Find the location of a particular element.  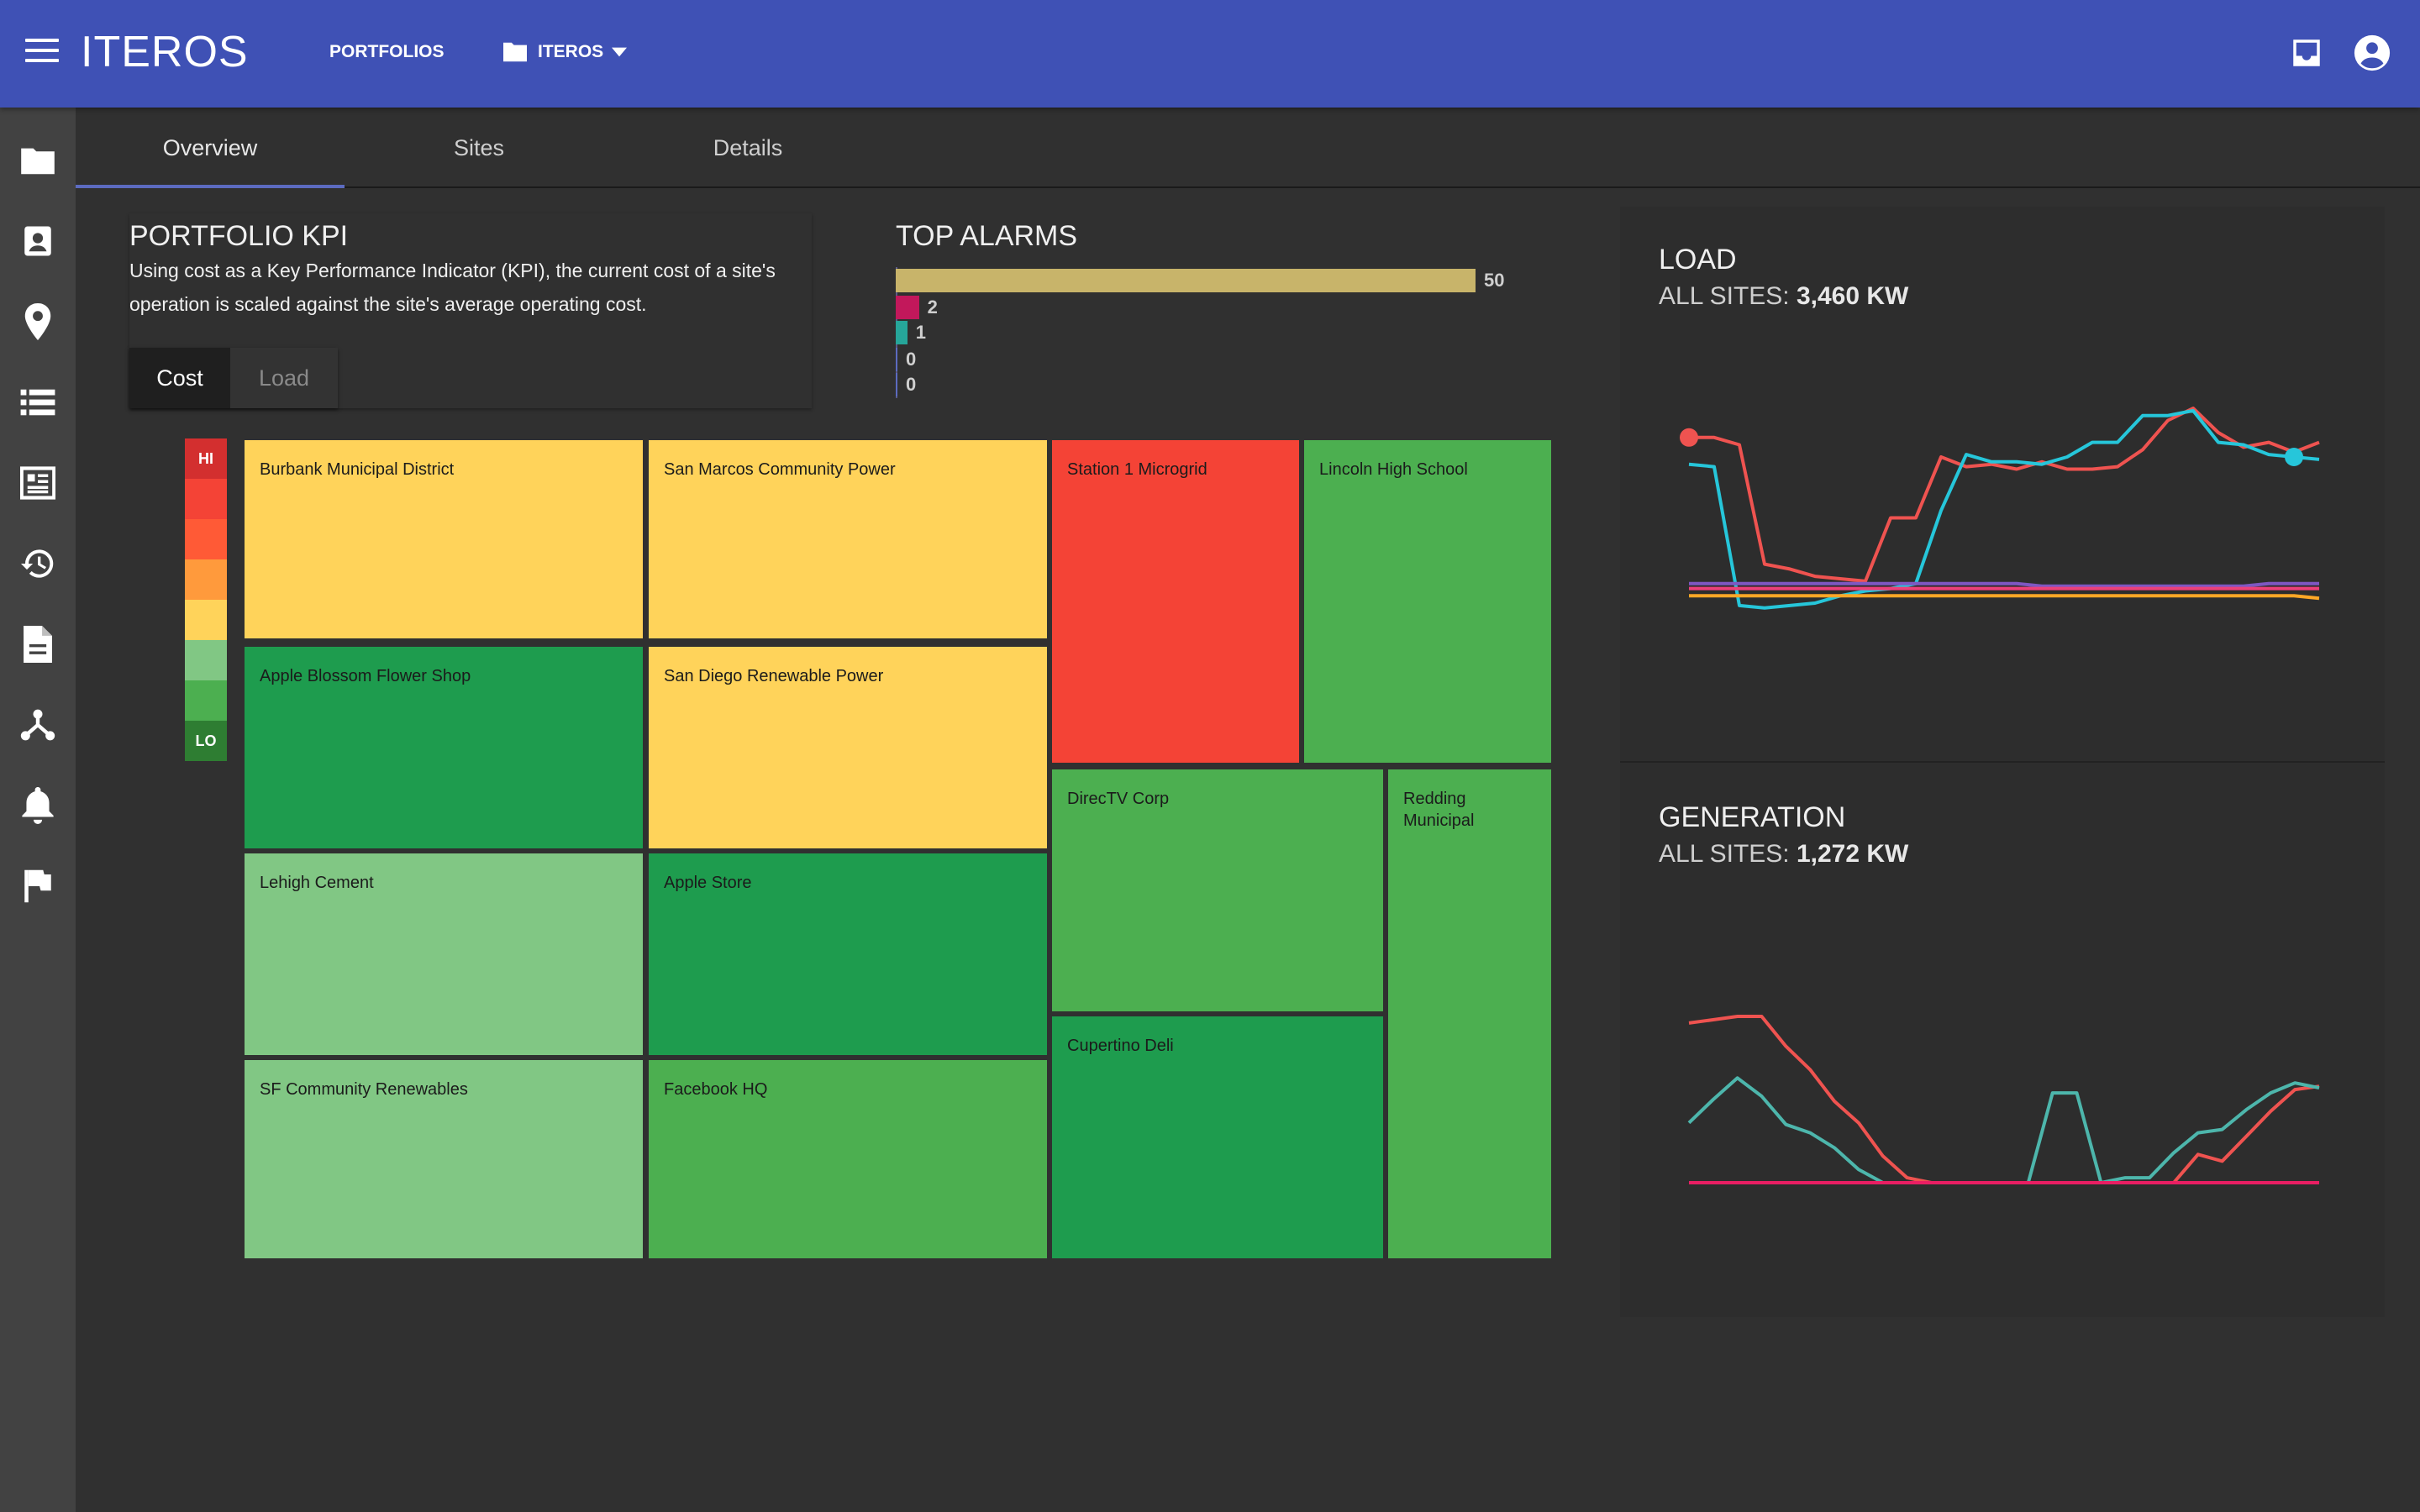

portfolio-select: ITEROS is located at coordinates (564, 52).